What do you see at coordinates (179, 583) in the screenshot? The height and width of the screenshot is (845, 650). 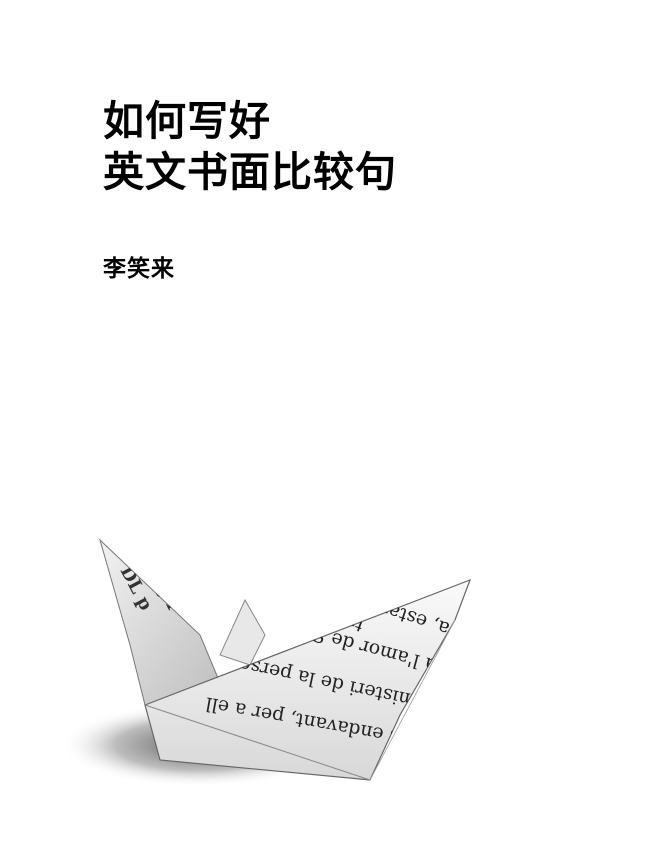 I see `svg-text: ɹ ʇ` at bounding box center [179, 583].